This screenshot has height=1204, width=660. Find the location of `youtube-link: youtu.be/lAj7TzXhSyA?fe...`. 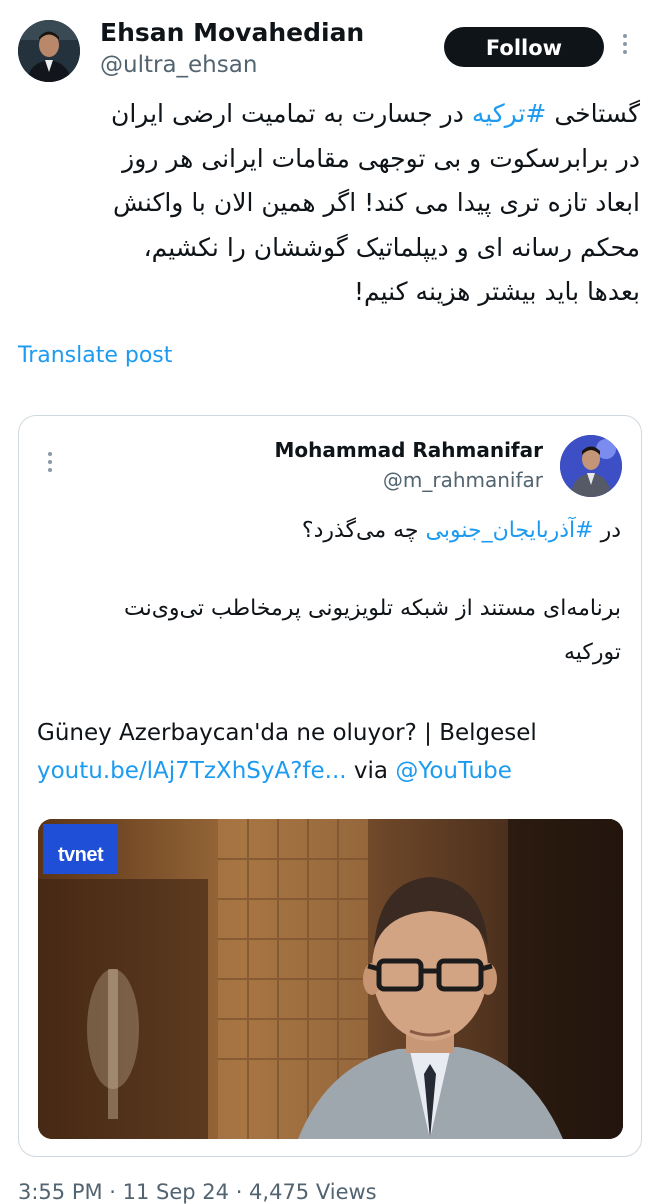

youtube-link: youtu.be/lAj7TzXhSyA?fe... is located at coordinates (192, 771).